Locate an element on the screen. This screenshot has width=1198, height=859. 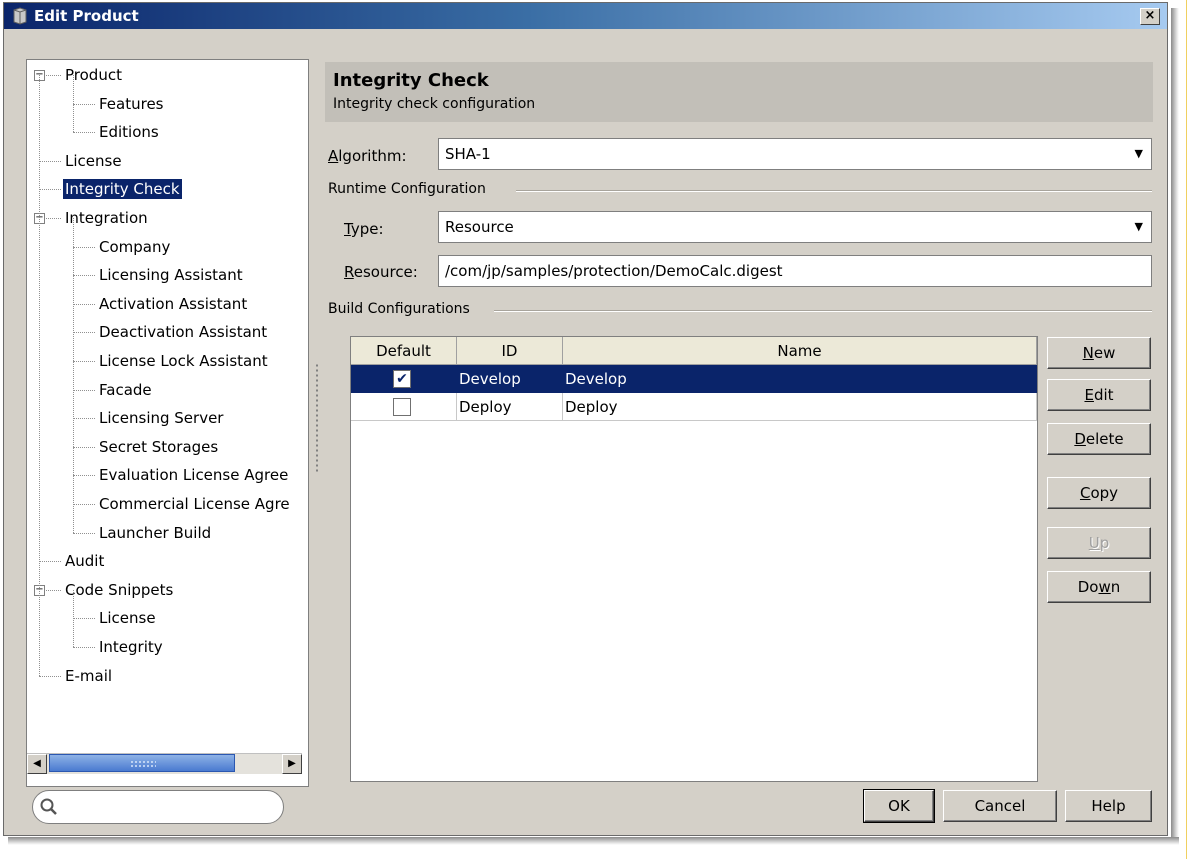
algorithm-label: Algorithm: is located at coordinates (367, 156).